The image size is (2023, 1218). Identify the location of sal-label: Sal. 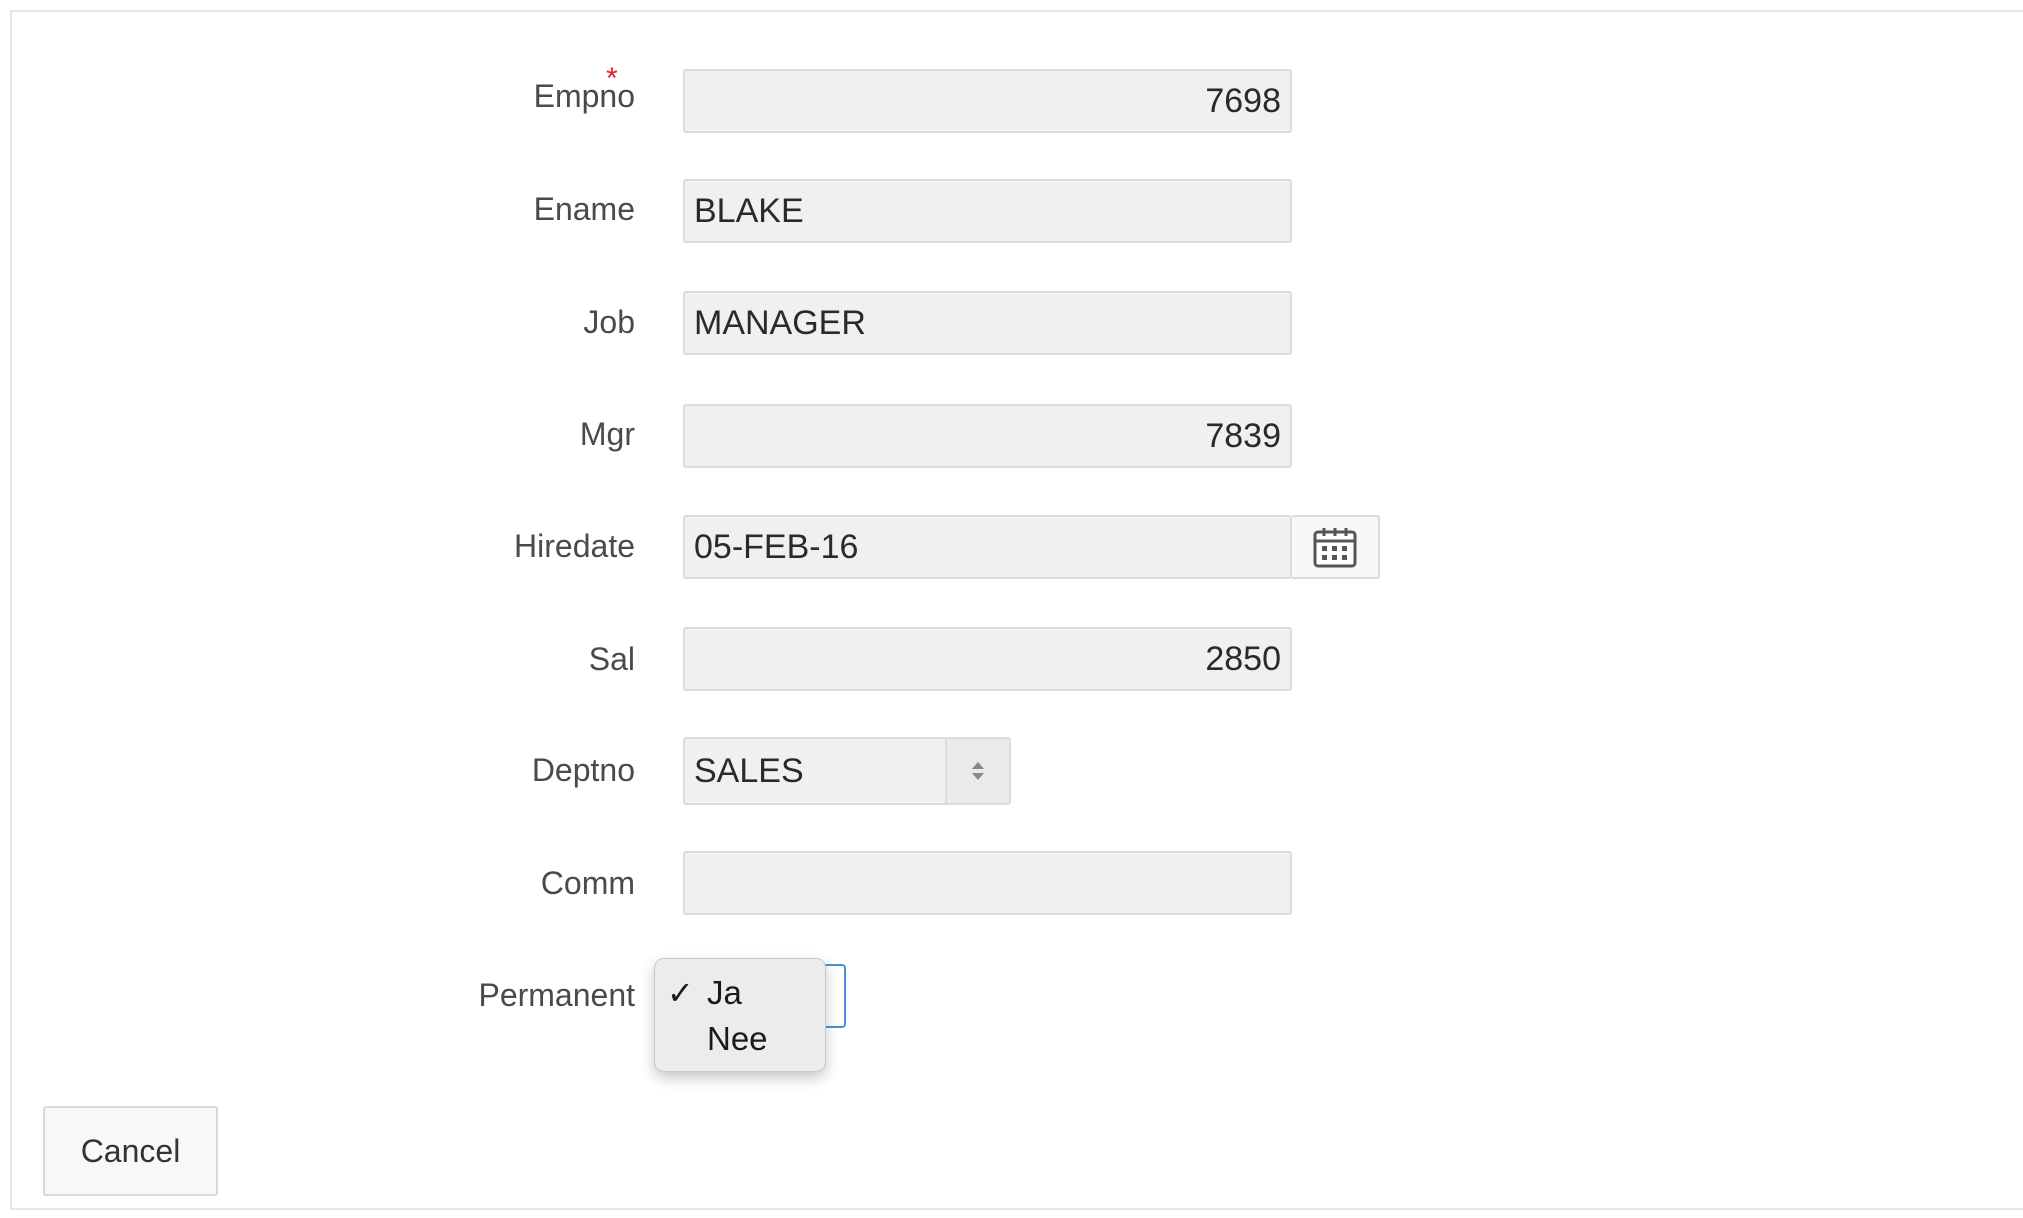
(611, 659).